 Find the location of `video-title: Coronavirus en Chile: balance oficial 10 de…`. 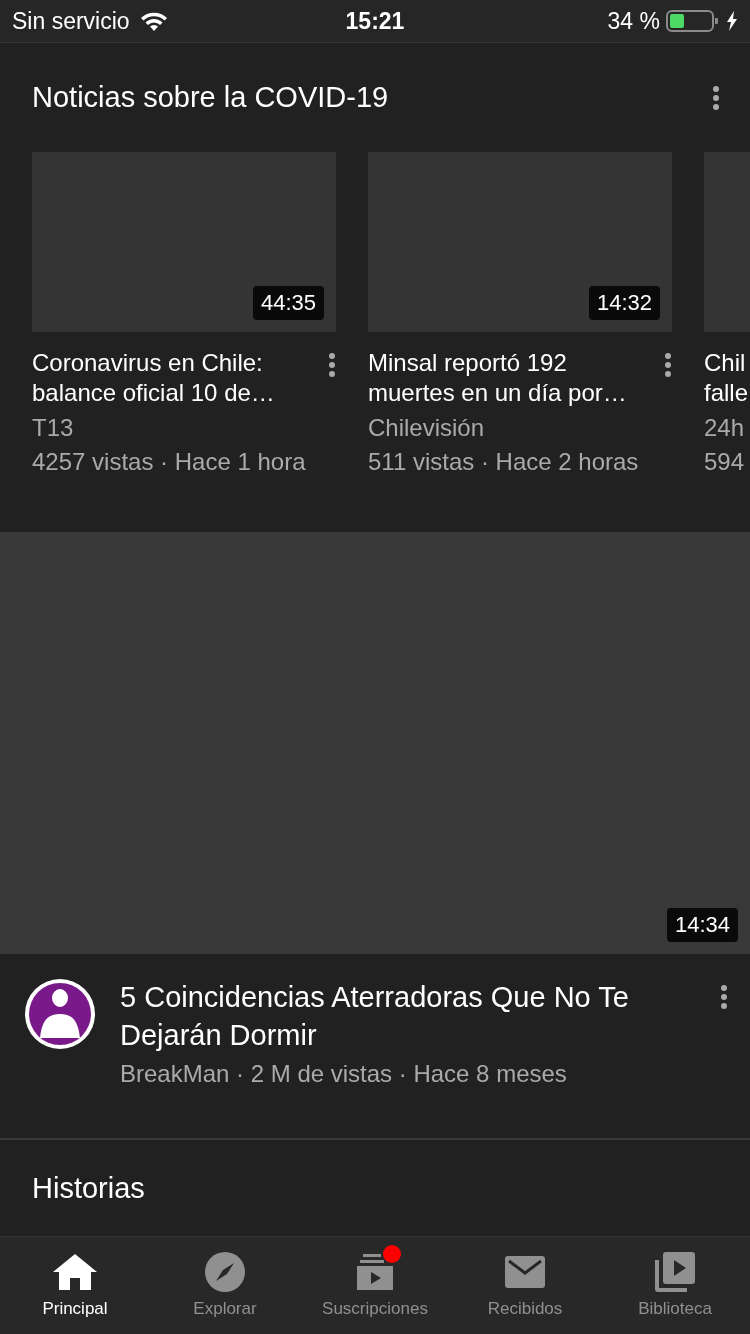

video-title: Coronavirus en Chile: balance oficial 10 de… is located at coordinates (175, 378).